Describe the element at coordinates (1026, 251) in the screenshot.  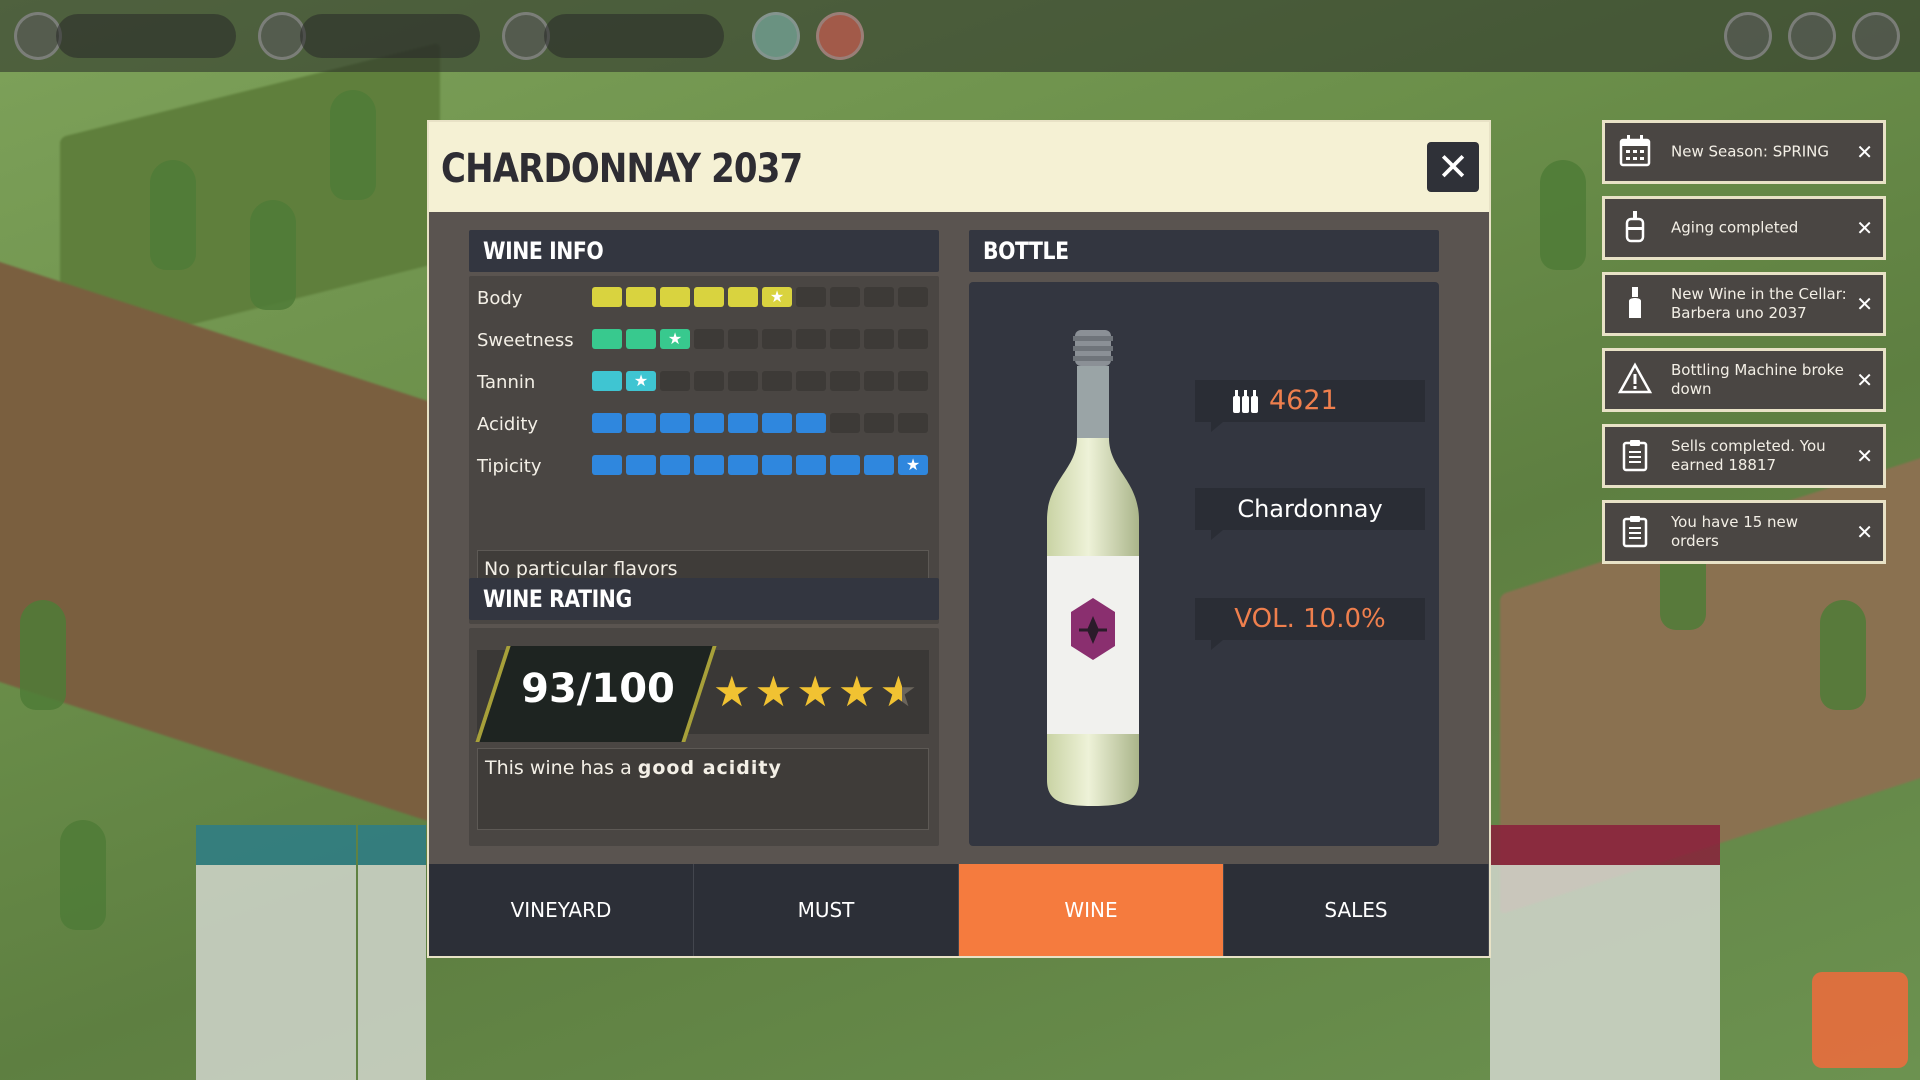
I see `bottle-header-label: BOTTLE` at that location.